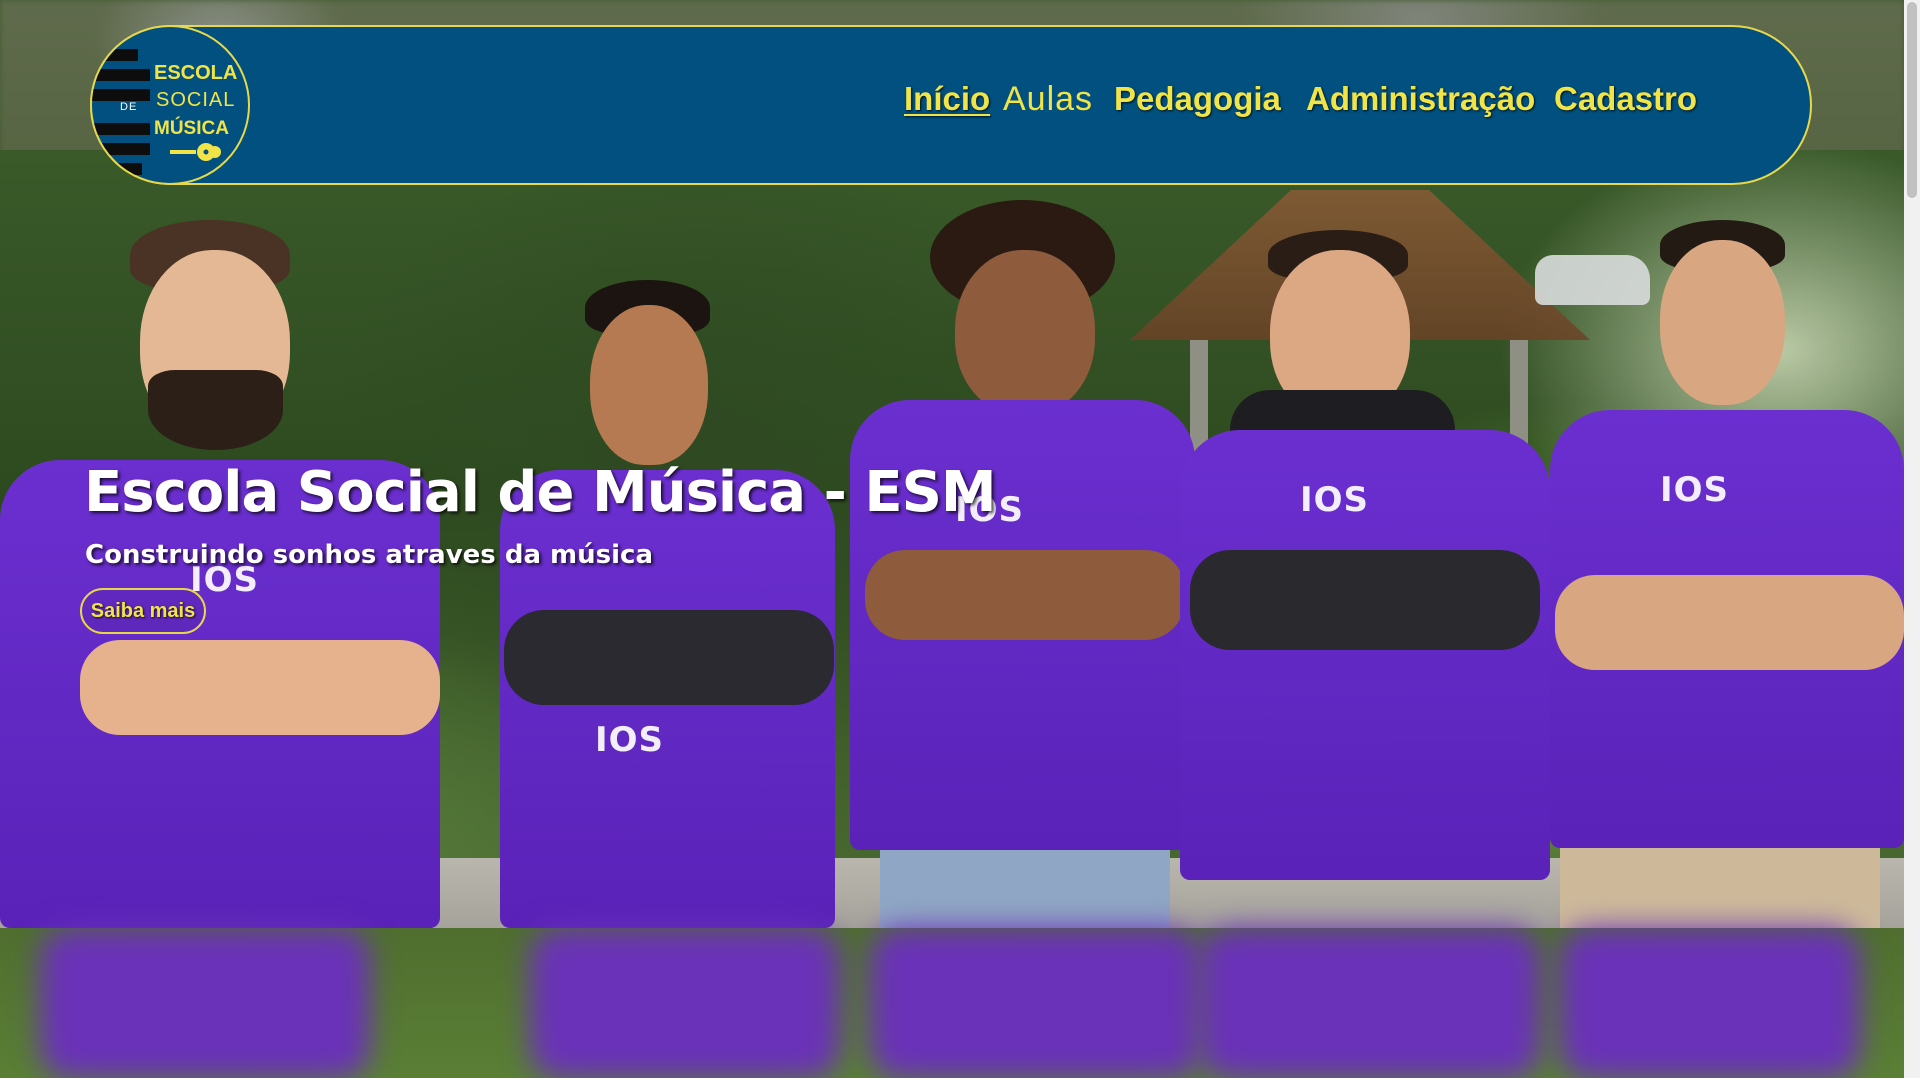 This screenshot has height=1078, width=1920. I want to click on nav-inicio: Início, so click(947, 99).